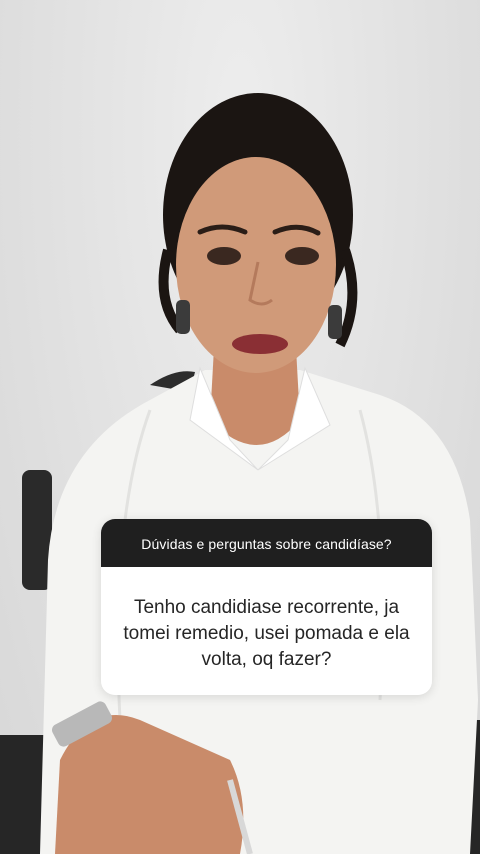 This screenshot has height=854, width=480. Describe the element at coordinates (266, 543) in the screenshot. I see `question-sticker-prompt: Dúvidas e perguntas sobre candidíase?` at that location.